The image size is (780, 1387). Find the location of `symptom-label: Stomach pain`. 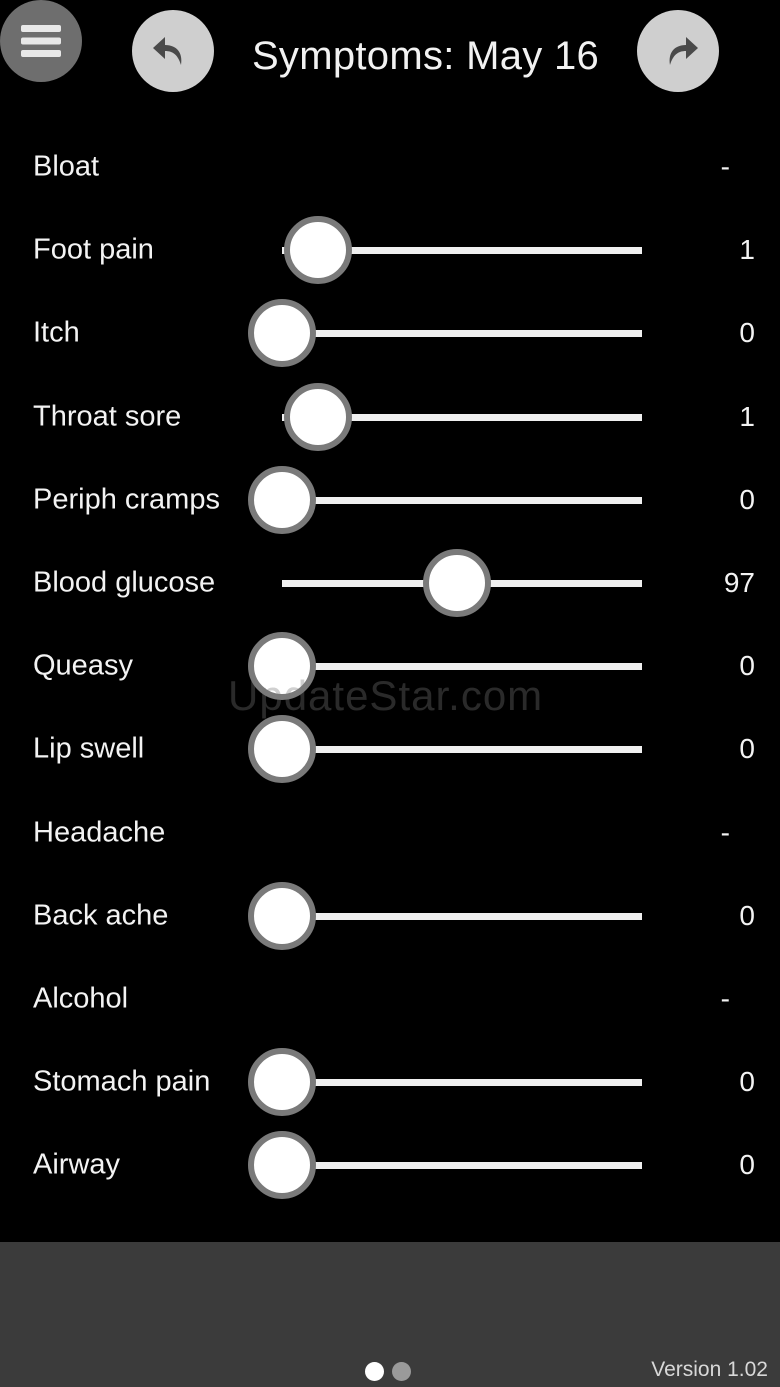

symptom-label: Stomach pain is located at coordinates (122, 1081).